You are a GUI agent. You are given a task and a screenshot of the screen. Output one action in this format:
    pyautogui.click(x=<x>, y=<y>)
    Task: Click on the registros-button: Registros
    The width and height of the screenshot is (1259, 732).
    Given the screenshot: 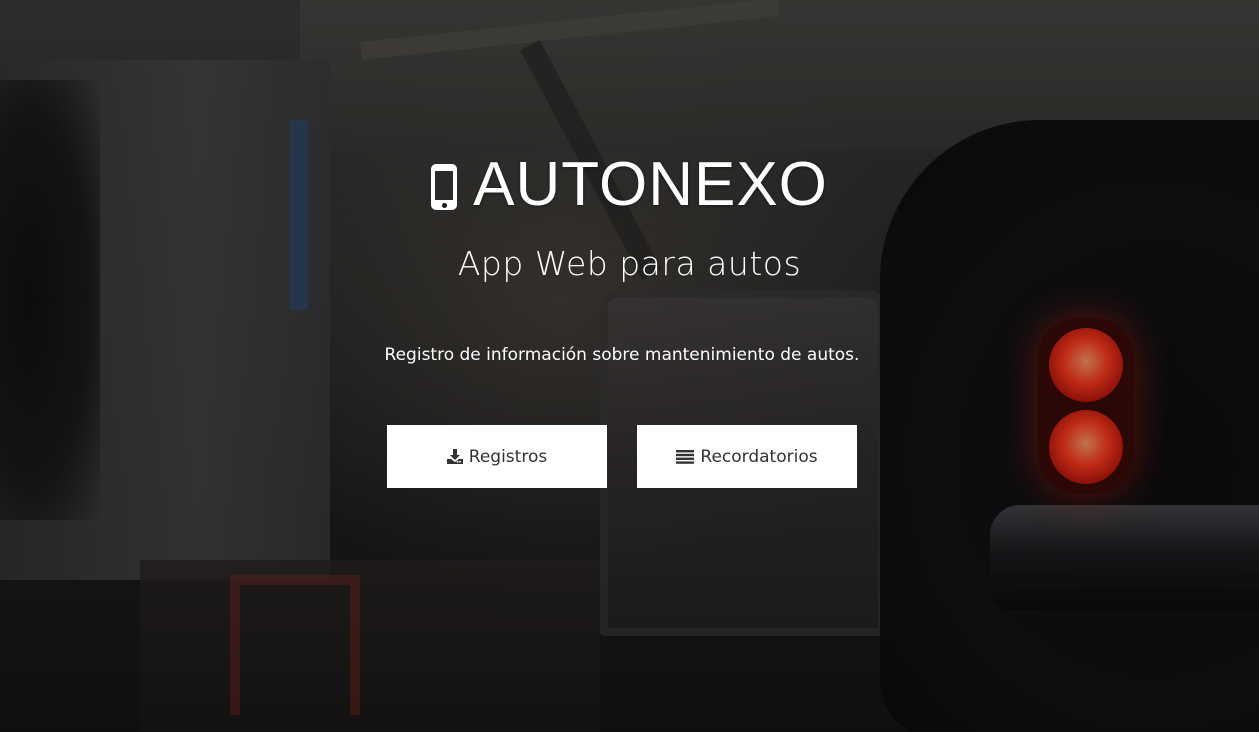 What is the action you would take?
    pyautogui.click(x=497, y=456)
    